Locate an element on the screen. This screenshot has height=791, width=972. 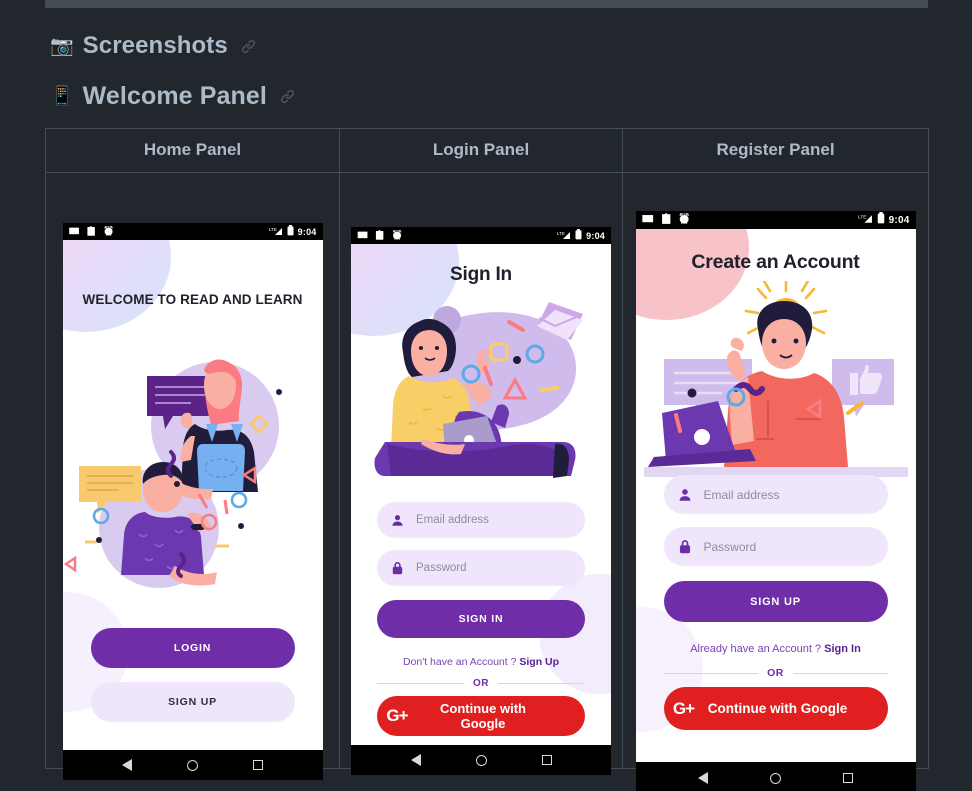
man-with-lightbulb-and-laptop-illustration is located at coordinates (775, 379).